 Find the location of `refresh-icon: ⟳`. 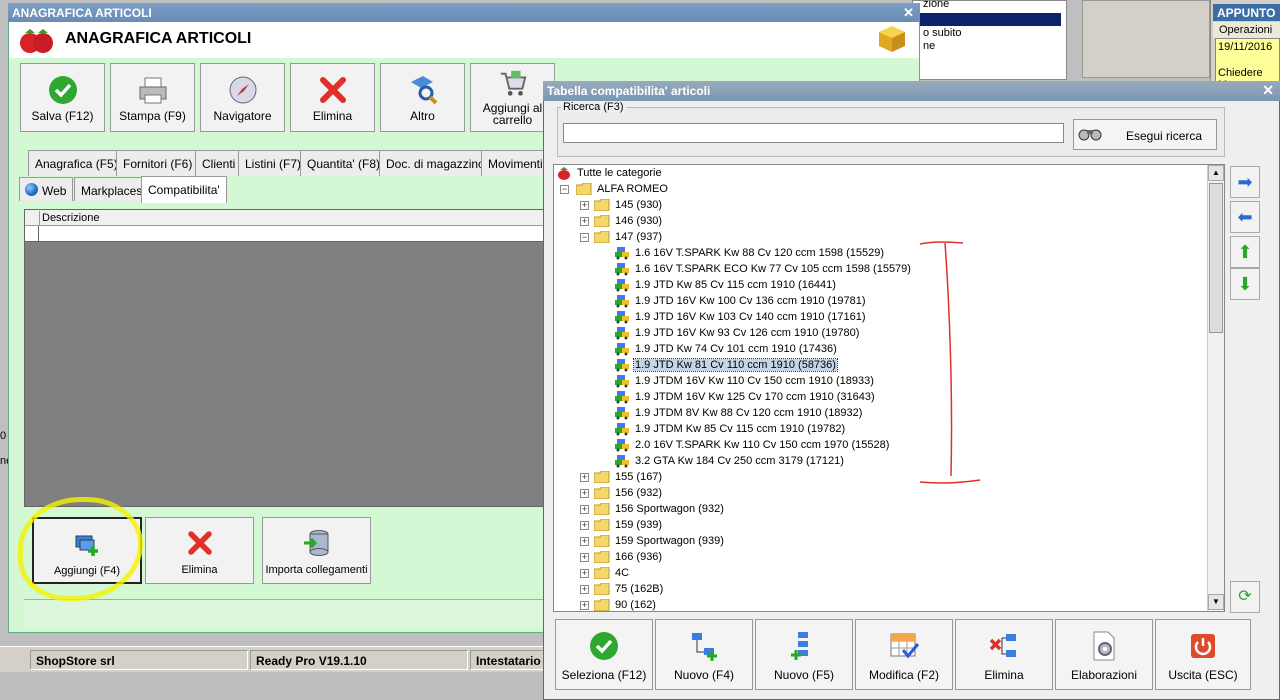

refresh-icon: ⟳ is located at coordinates (1245, 597).